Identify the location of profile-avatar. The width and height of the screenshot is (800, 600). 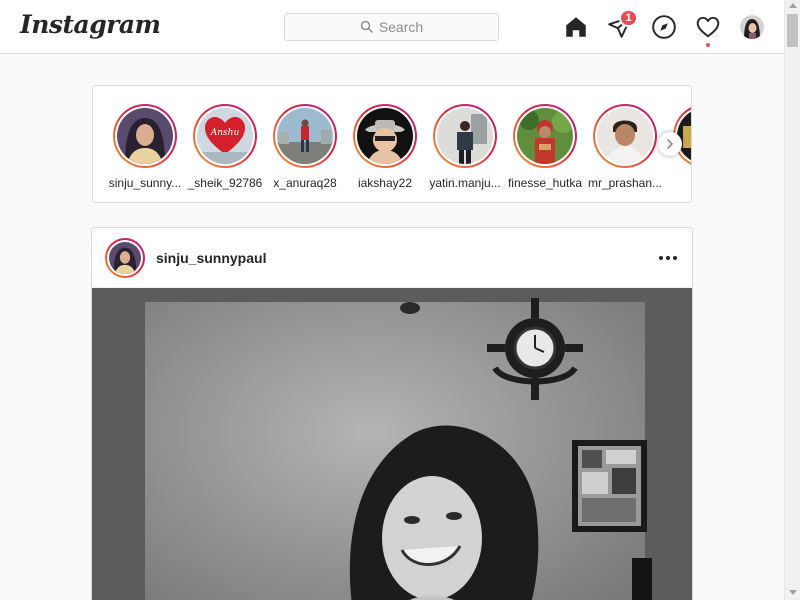
(752, 27).